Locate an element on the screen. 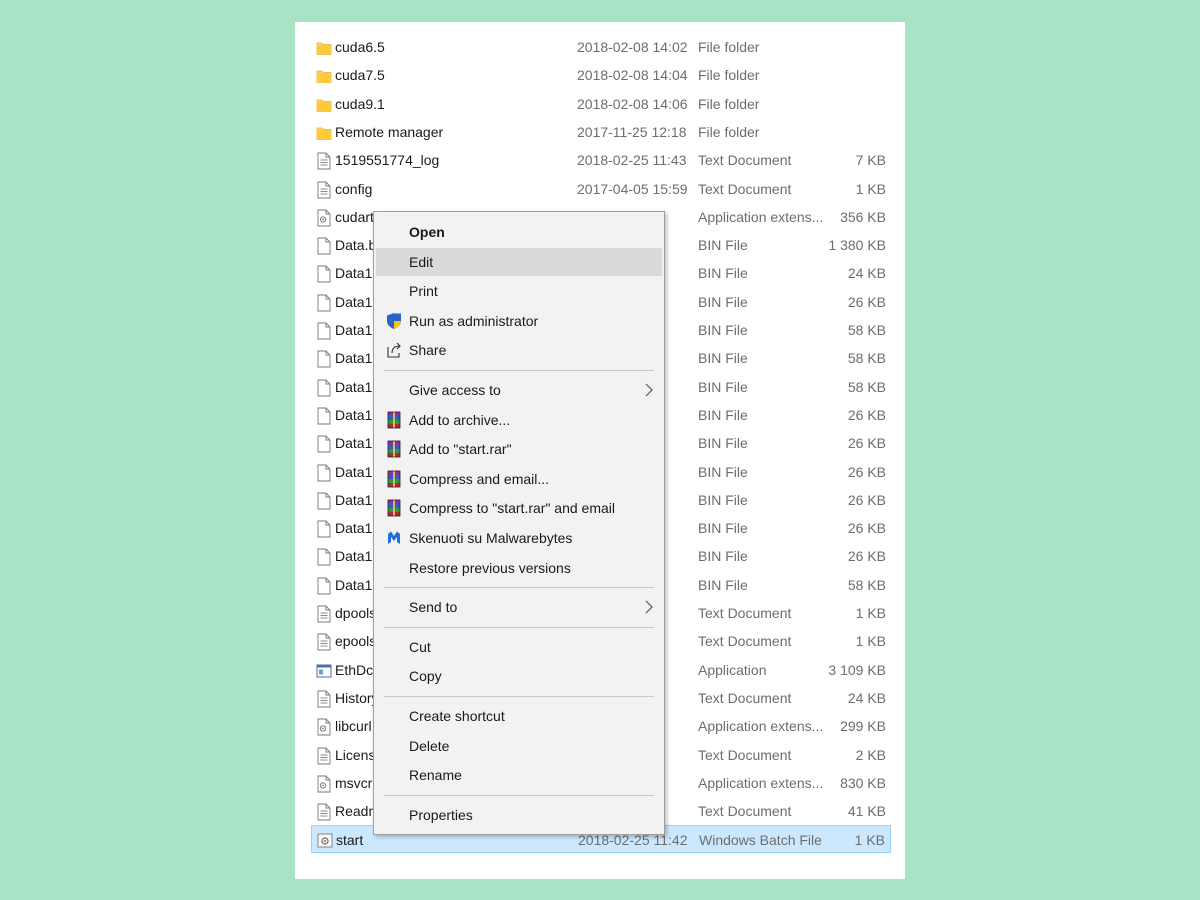 The width and height of the screenshot is (1200, 900). menu-item-label: Create shortcut is located at coordinates (457, 716).